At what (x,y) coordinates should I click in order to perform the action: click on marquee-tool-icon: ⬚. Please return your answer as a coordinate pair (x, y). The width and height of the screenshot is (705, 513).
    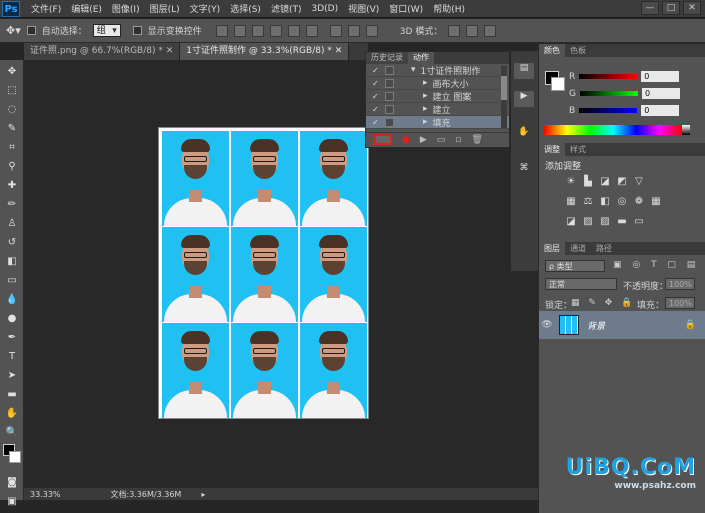
    Looking at the image, I should click on (12, 90).